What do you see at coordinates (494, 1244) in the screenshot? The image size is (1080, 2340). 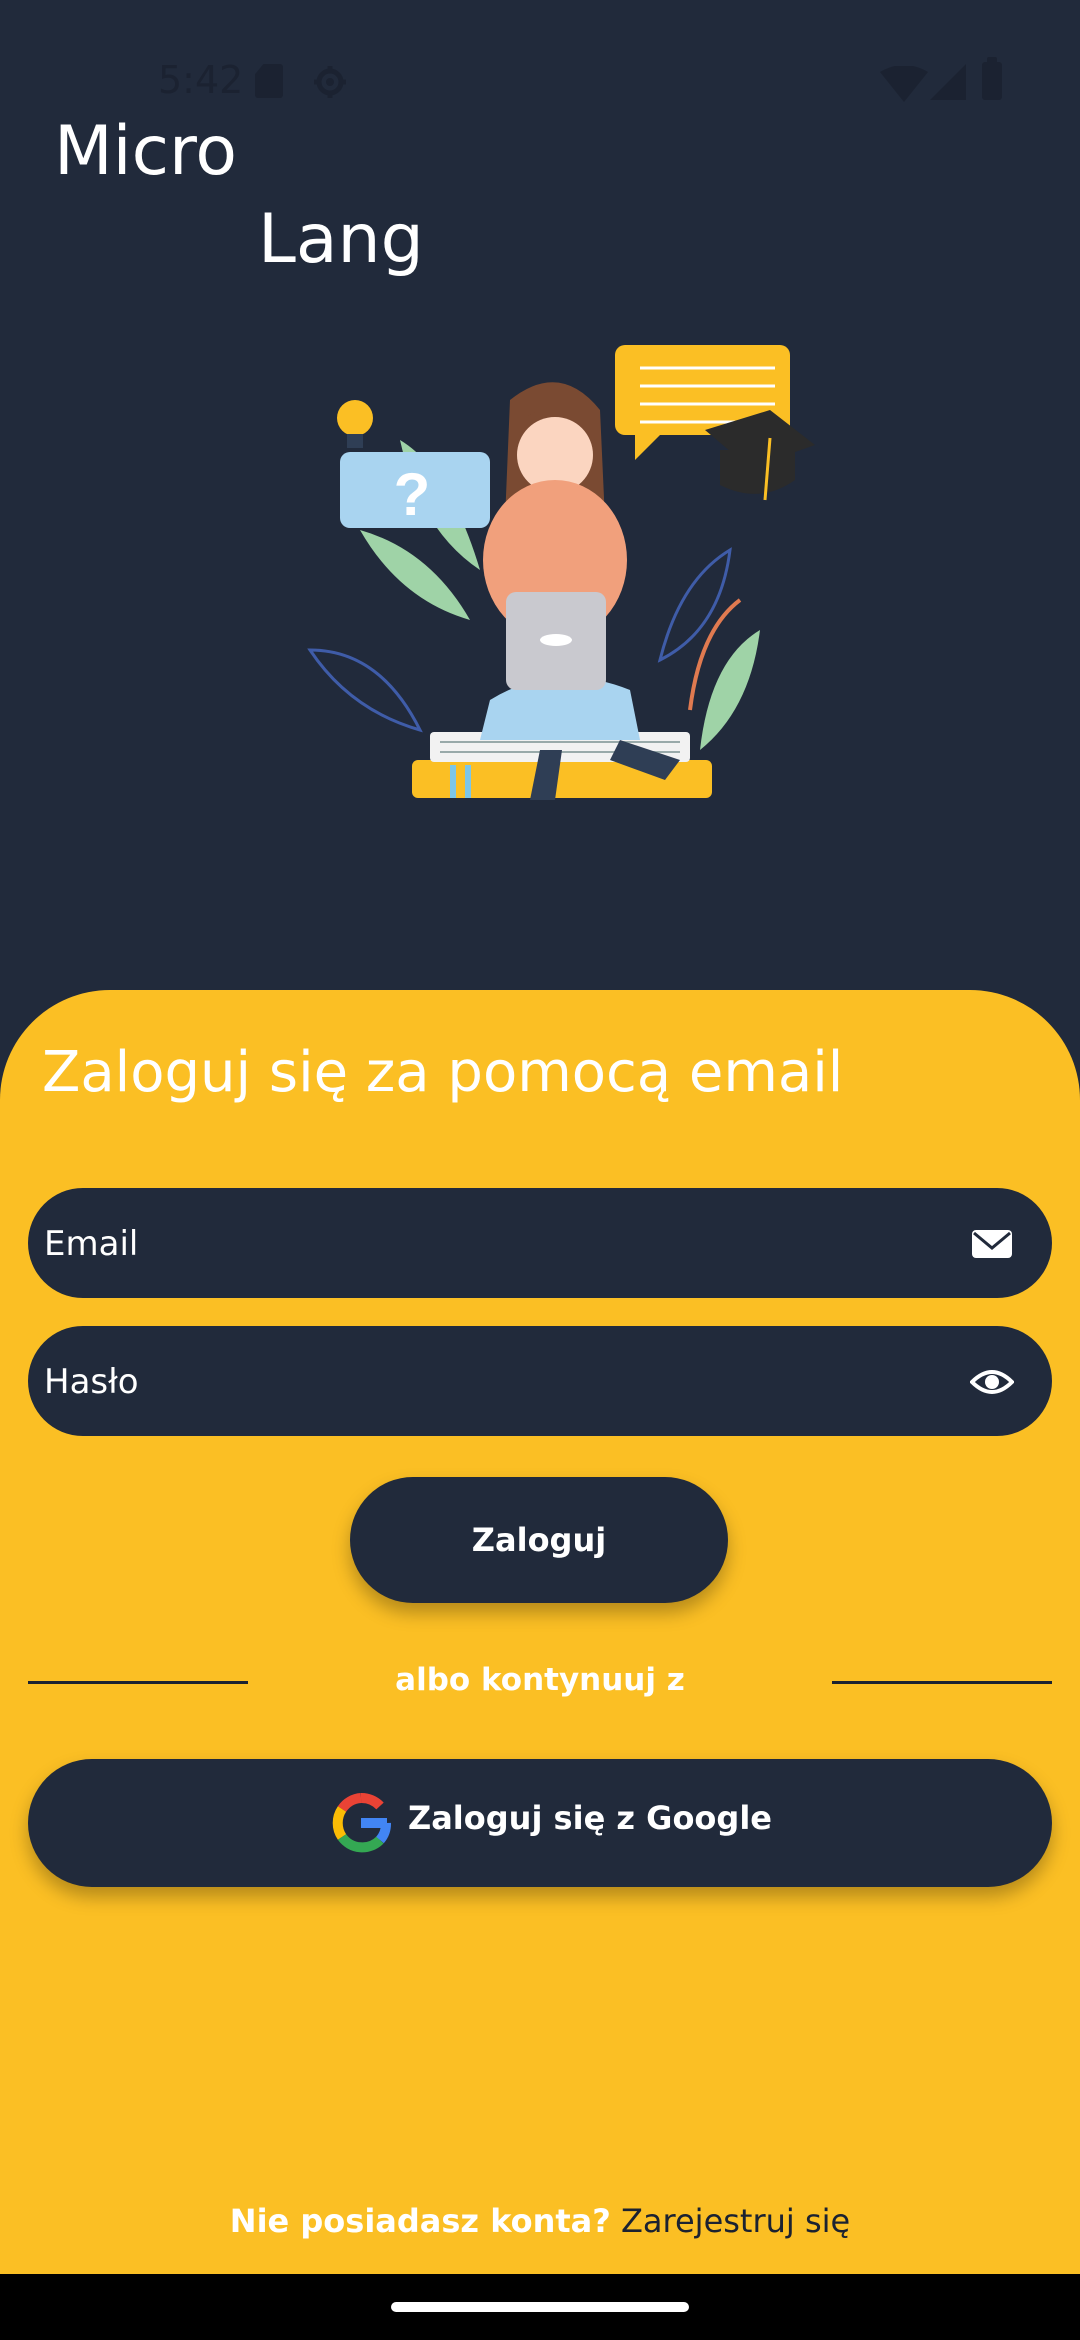 I see `email-input` at bounding box center [494, 1244].